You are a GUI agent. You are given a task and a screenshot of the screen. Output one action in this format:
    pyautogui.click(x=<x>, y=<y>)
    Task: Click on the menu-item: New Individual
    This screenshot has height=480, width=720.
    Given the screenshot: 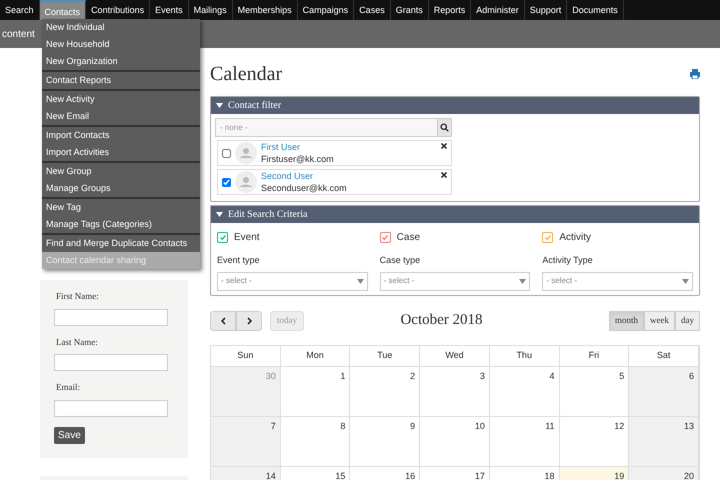 What is the action you would take?
    pyautogui.click(x=121, y=27)
    